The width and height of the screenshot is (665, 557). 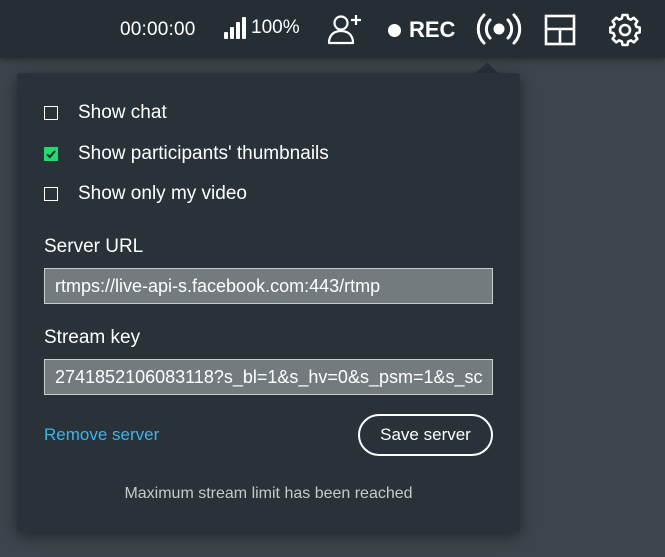 I want to click on stream-key-input, so click(x=268, y=377).